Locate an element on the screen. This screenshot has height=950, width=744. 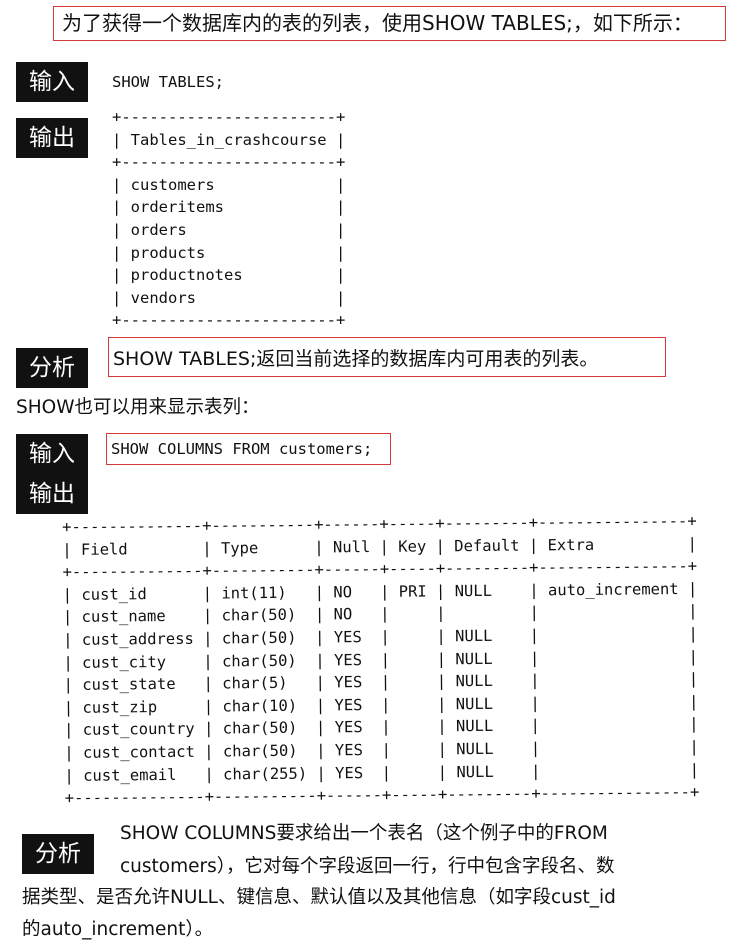
intro-text: 为了获得一个数据库内的表的列表，使用SHOW TABLES;，如下所示： is located at coordinates (377, 23).